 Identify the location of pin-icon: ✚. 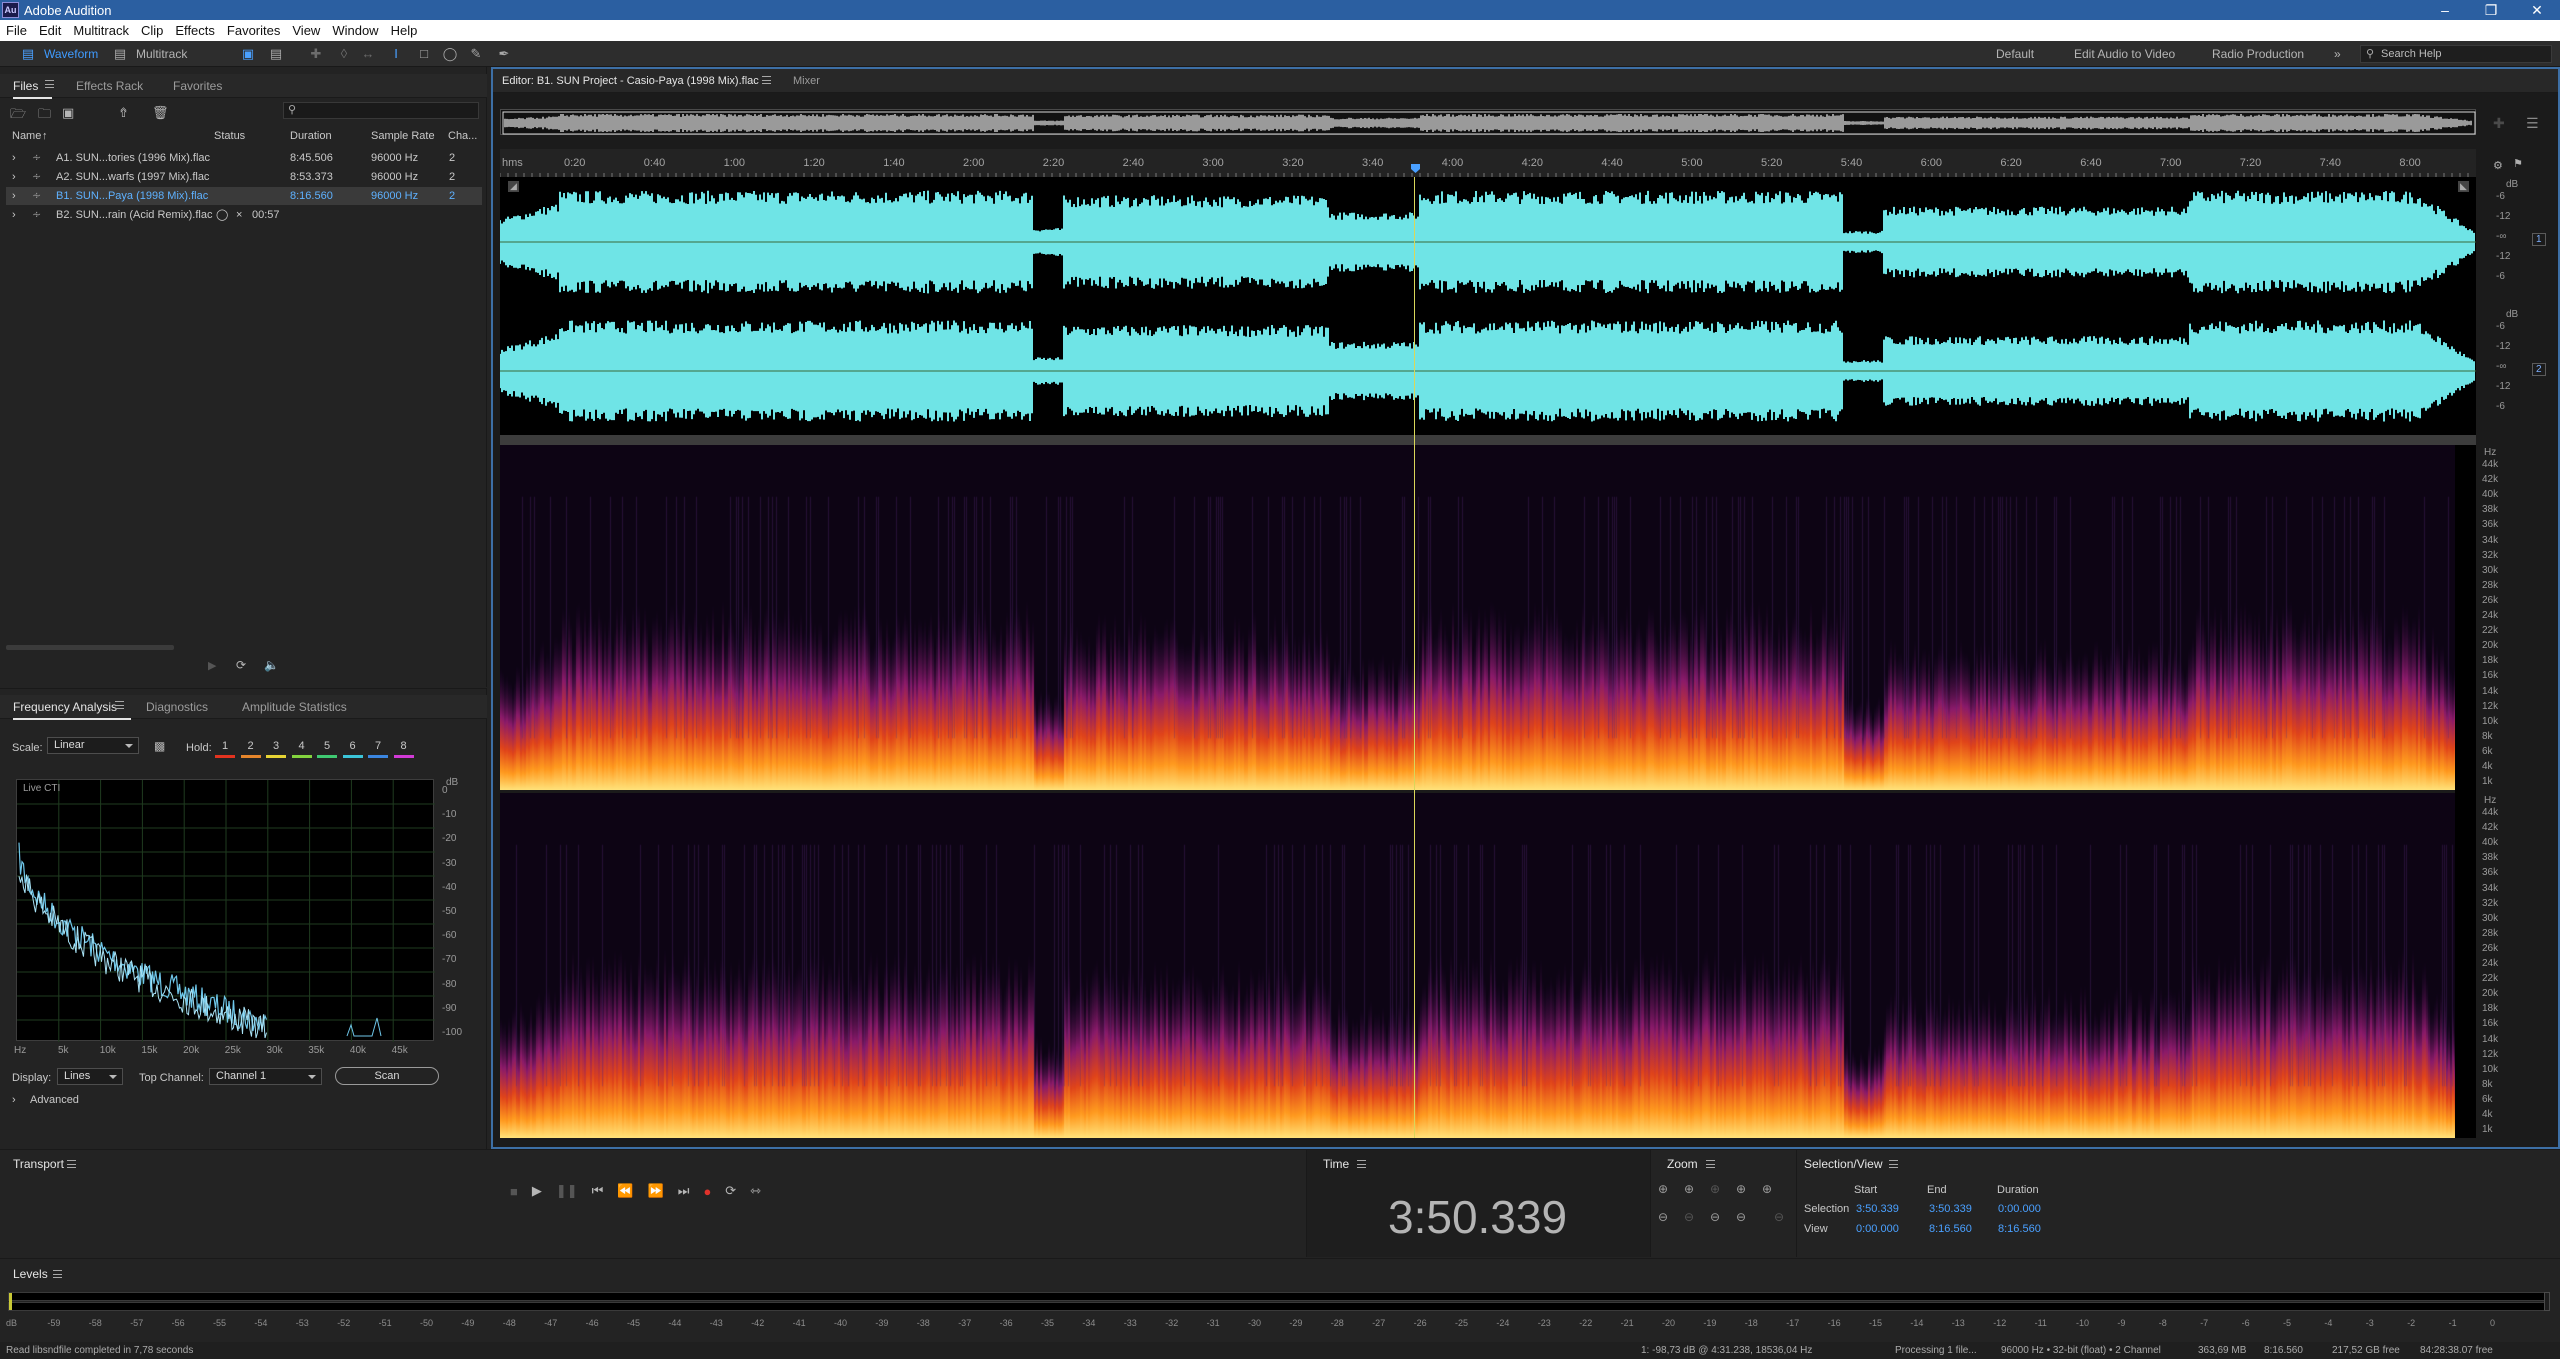
(2499, 123).